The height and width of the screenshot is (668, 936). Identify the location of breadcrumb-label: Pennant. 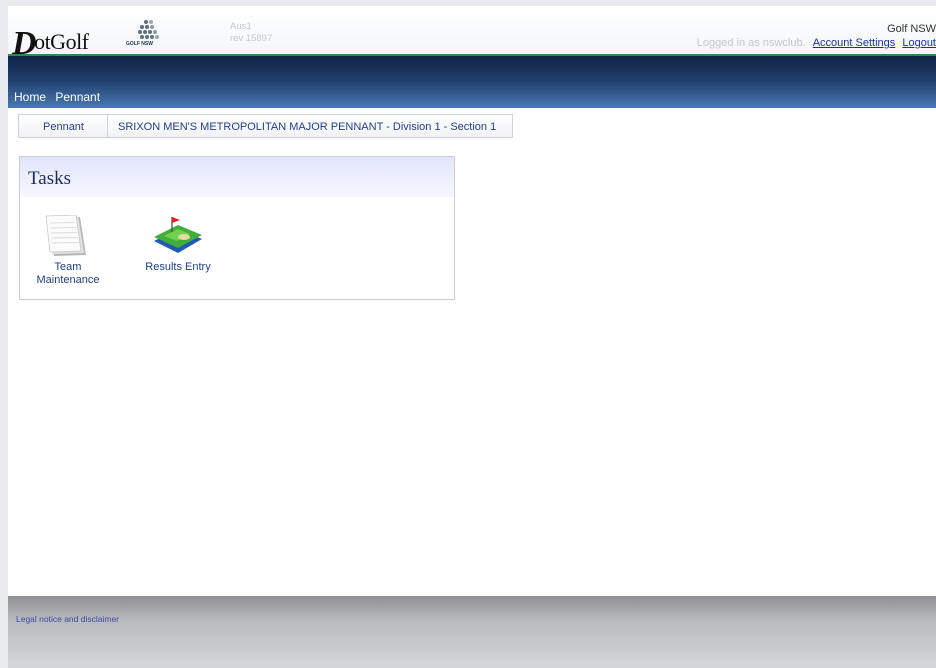
(63, 127).